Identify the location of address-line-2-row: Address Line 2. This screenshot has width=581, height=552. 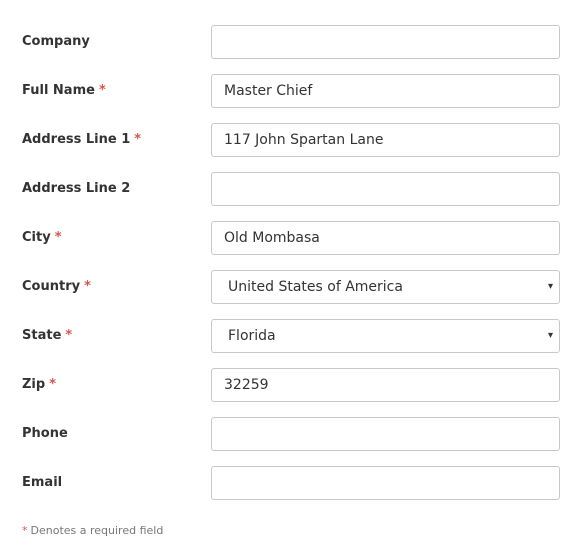
(290, 189).